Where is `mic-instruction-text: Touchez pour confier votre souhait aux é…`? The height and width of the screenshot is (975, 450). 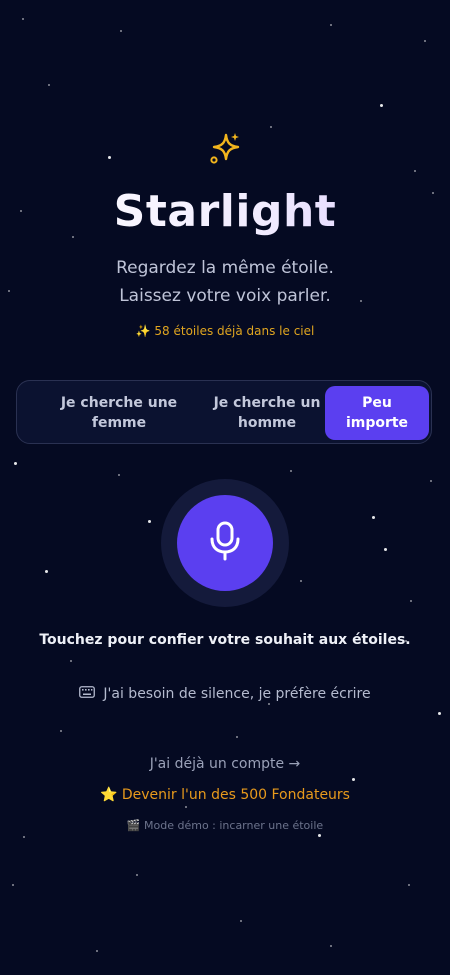 mic-instruction-text: Touchez pour confier votre souhait aux é… is located at coordinates (225, 640).